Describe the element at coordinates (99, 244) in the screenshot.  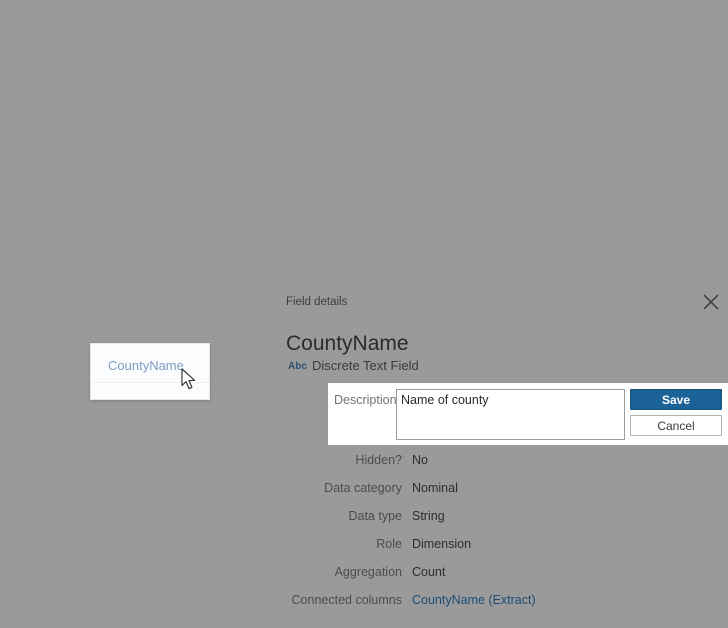
I see `sort-ascending-icon: ↑` at that location.